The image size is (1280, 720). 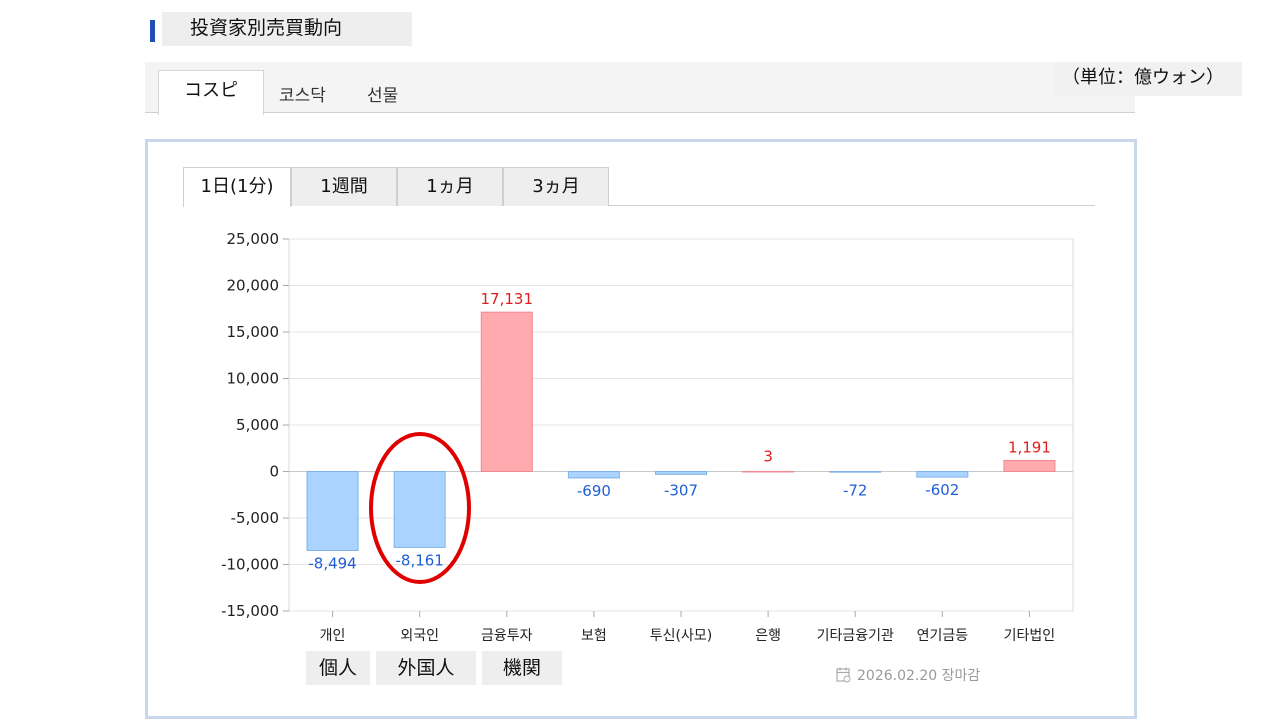 I want to click on x-tick-label: 은행, so click(x=768, y=636).